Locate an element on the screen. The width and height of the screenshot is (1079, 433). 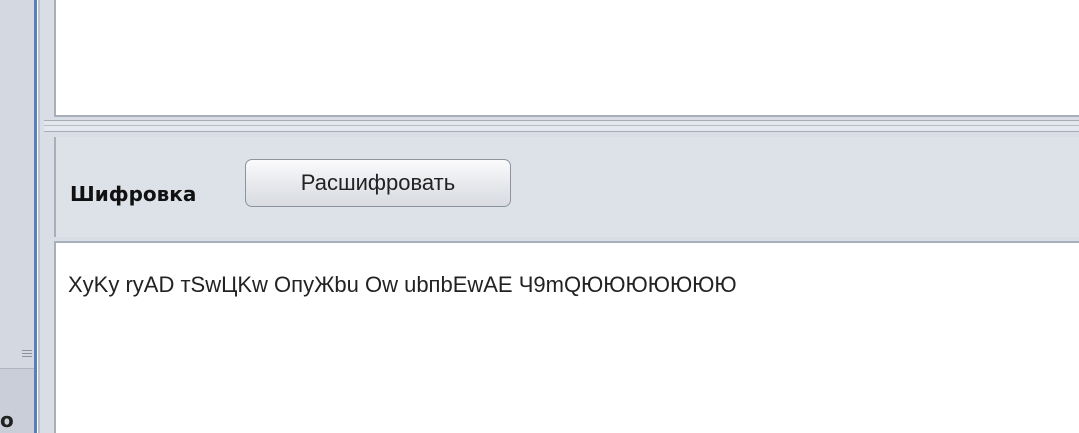
split-divider-line is located at coordinates (561, 125).